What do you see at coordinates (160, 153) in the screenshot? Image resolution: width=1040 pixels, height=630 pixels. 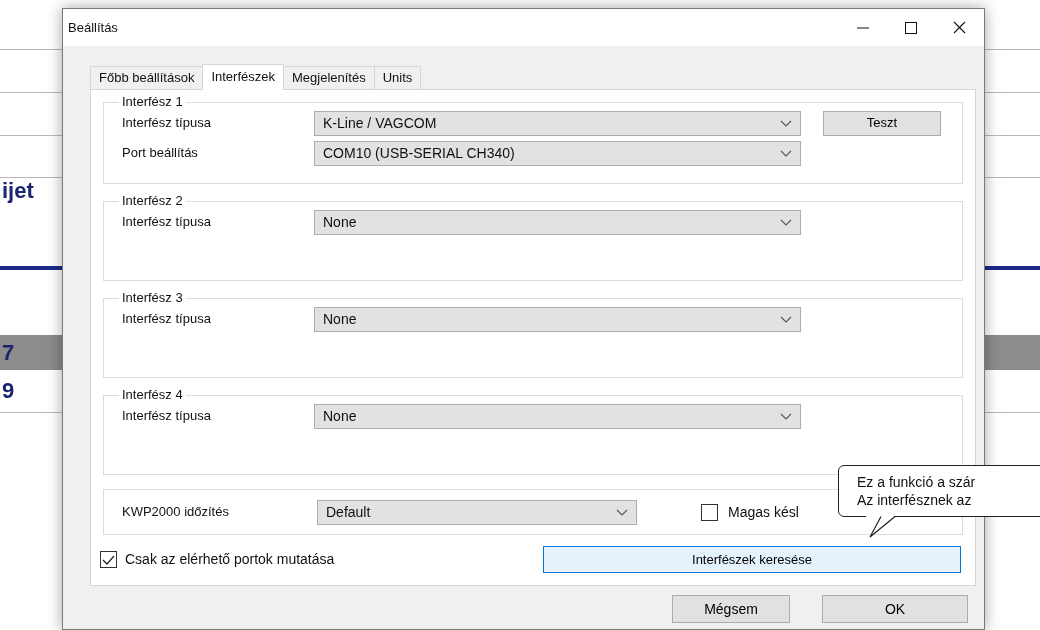 I see `field-label: Port beállítás` at bounding box center [160, 153].